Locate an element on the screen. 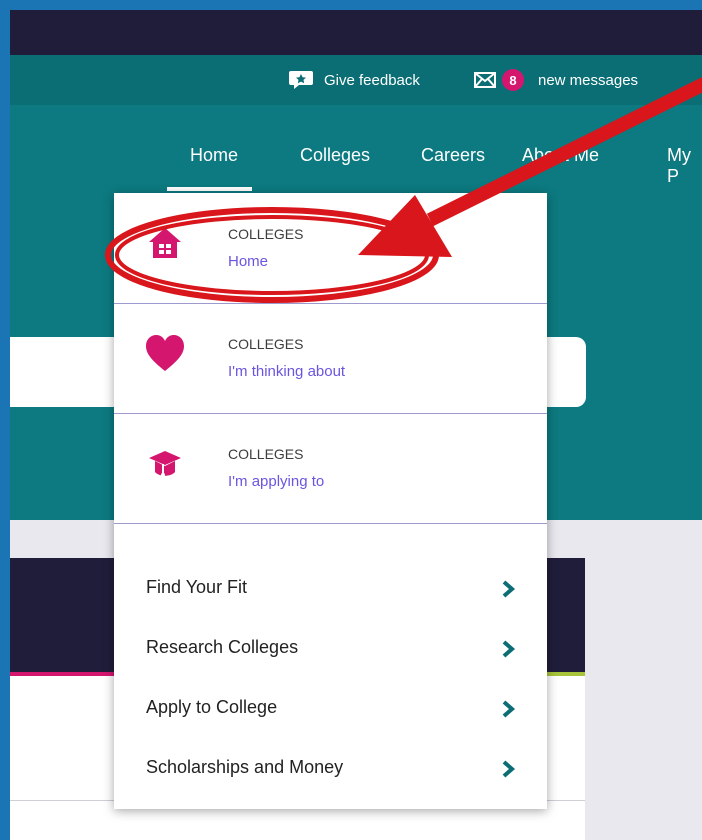  utility-bar: Give feedback 8 new messages is located at coordinates (356, 80).